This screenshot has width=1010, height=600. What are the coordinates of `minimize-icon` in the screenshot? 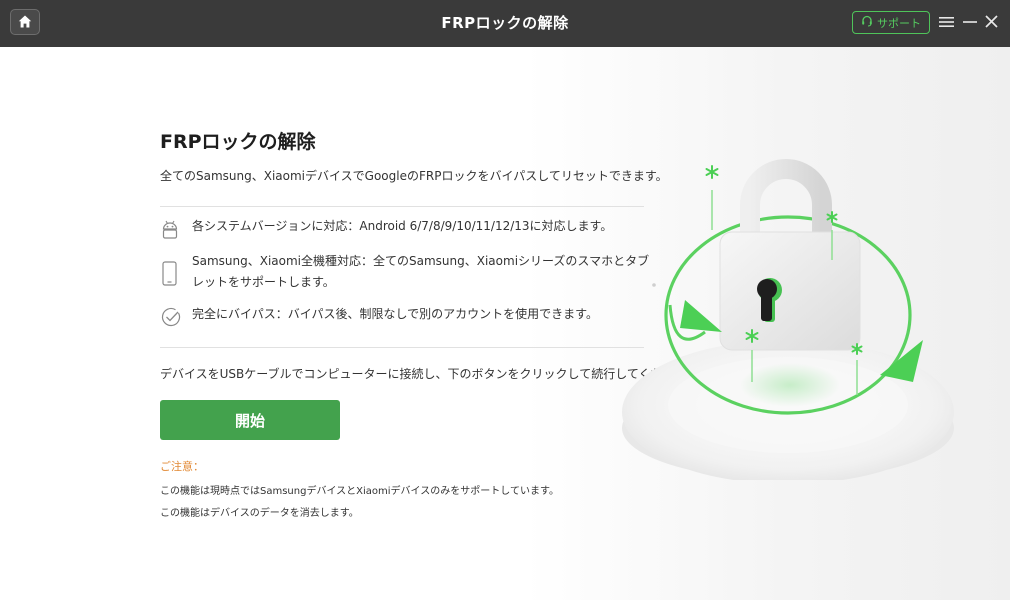 It's located at (970, 22).